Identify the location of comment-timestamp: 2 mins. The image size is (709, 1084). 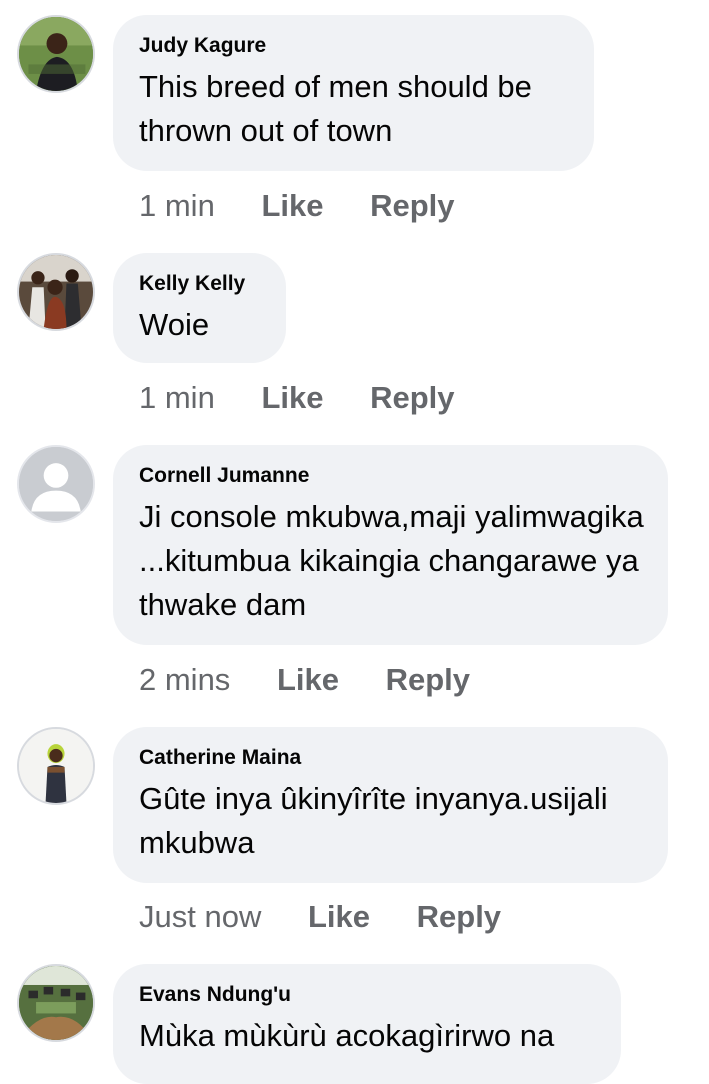
(184, 680).